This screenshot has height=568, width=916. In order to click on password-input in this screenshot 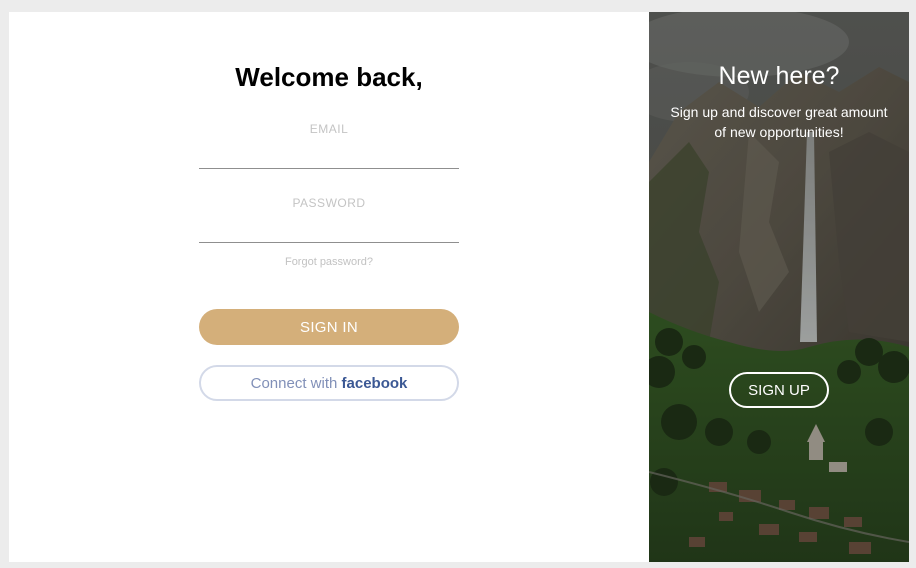, I will do `click(329, 229)`.